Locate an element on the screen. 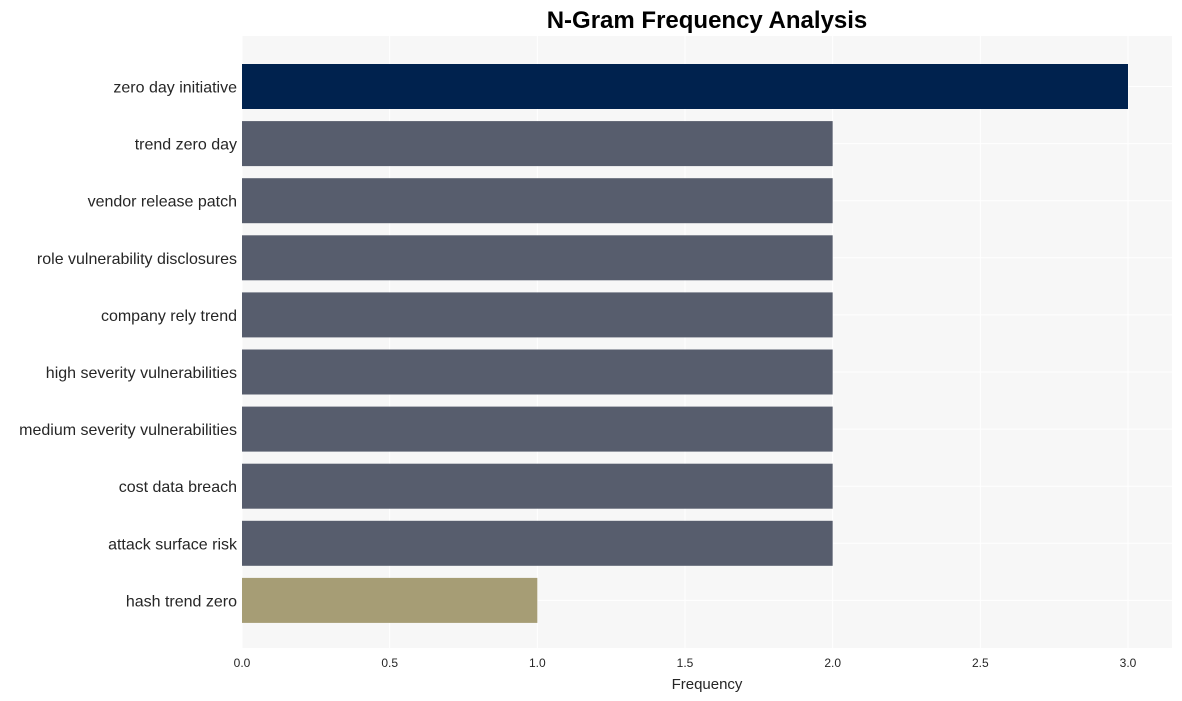 This screenshot has width=1182, height=701. y-tick-label: hash trend zero is located at coordinates (181, 601).